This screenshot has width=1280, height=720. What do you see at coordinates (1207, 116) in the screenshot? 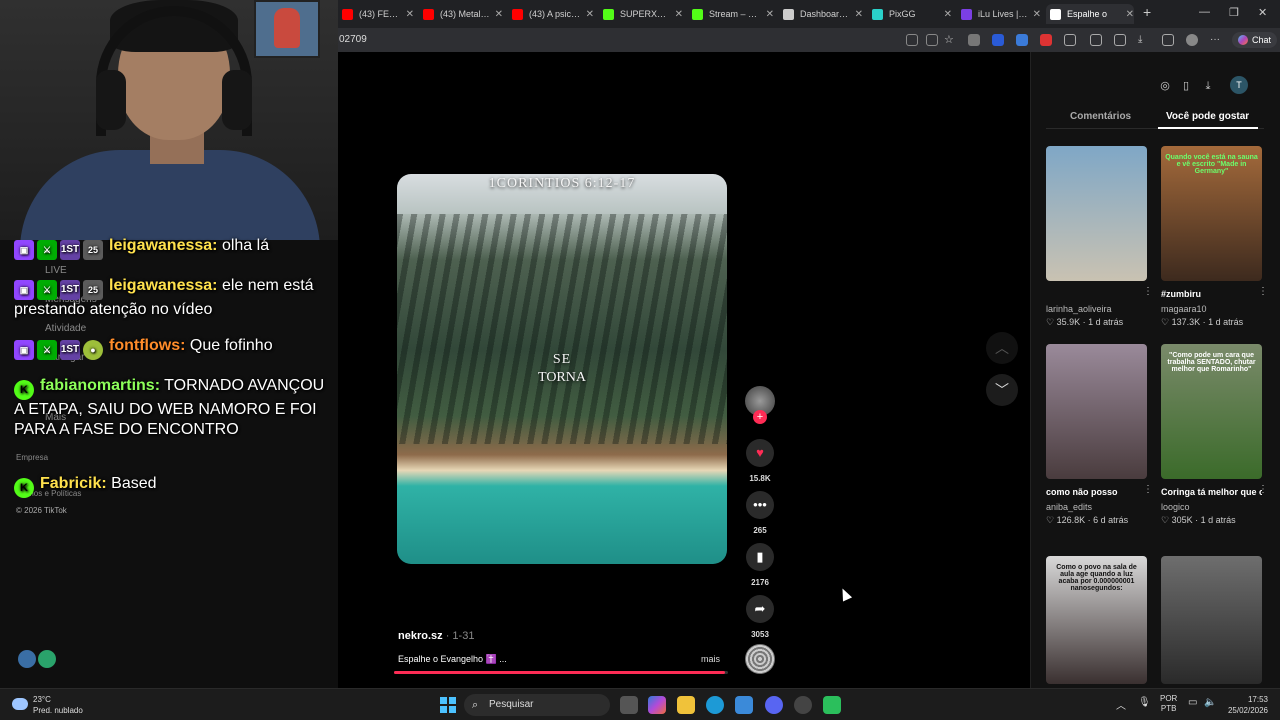
I see `tab-you-may-like: Você pode gostar` at bounding box center [1207, 116].